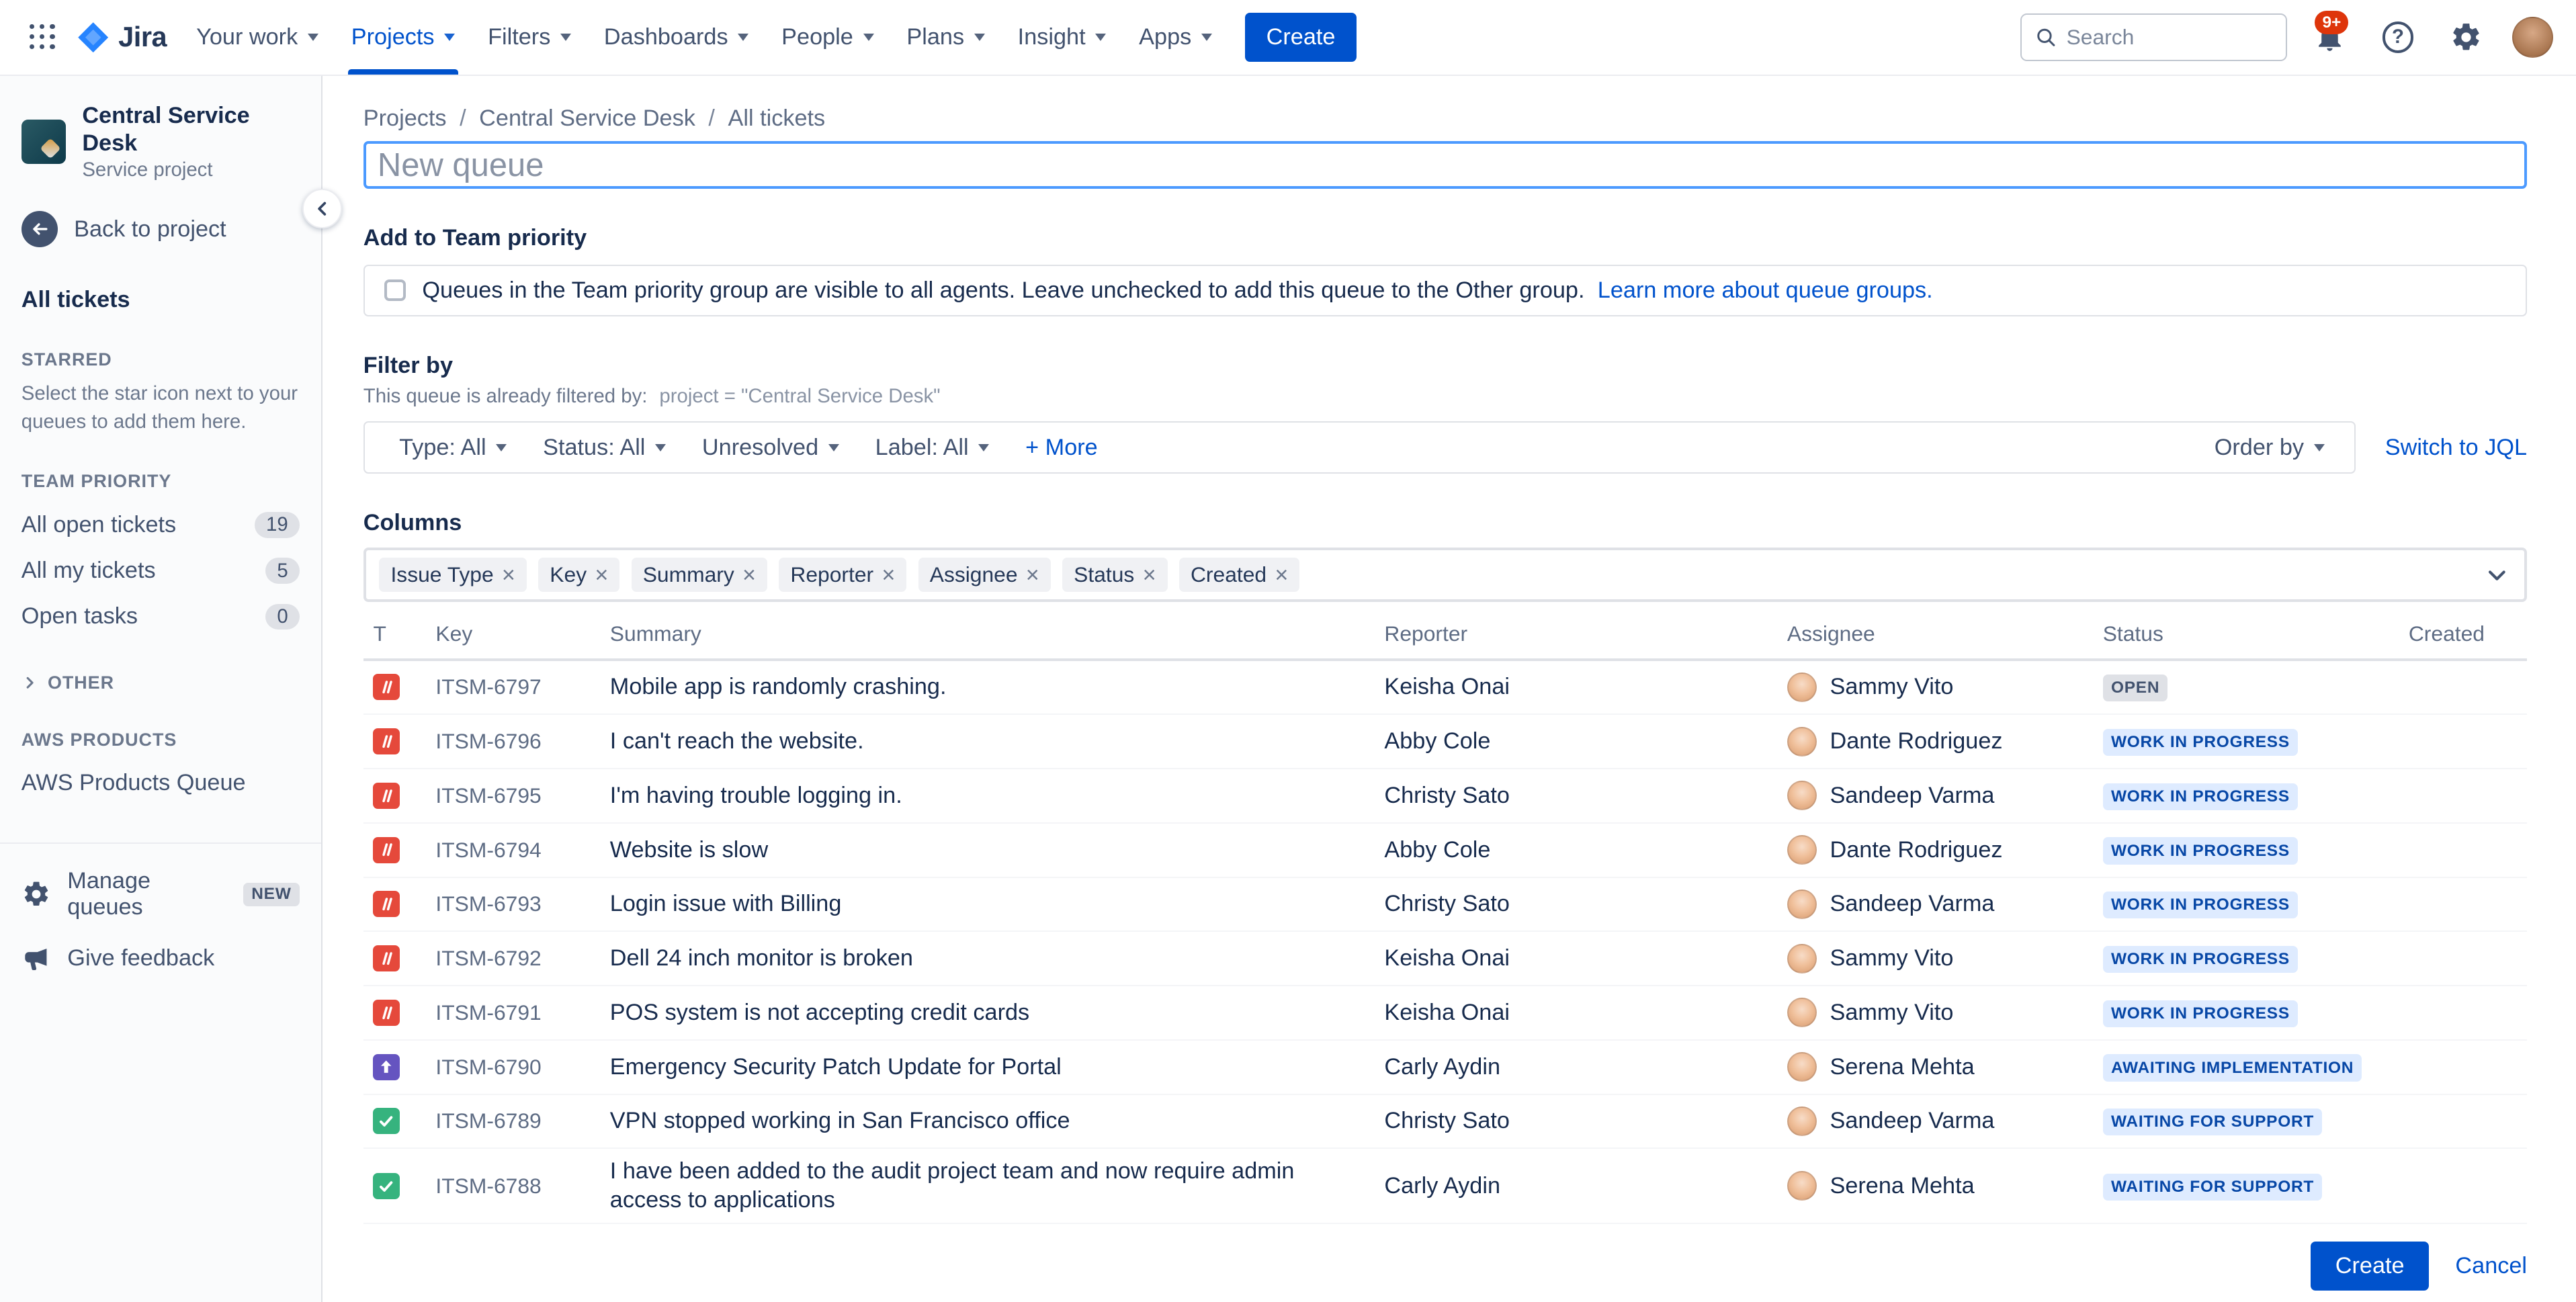 Image resolution: width=2576 pixels, height=1302 pixels. I want to click on issue-summary: Mobile app is randomly crashing., so click(984, 686).